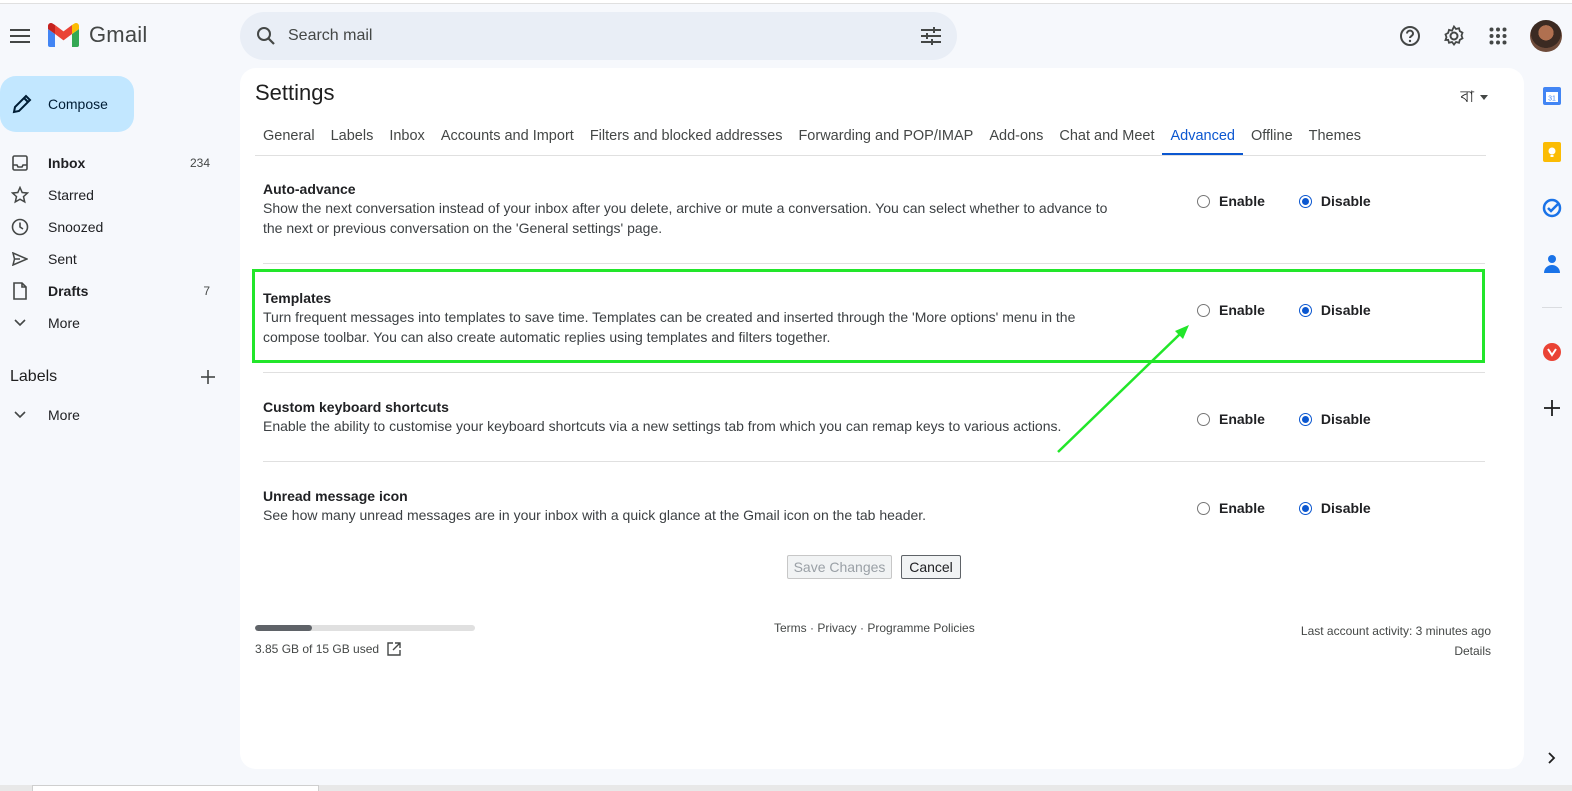 The image size is (1572, 791). What do you see at coordinates (115, 163) in the screenshot?
I see `sidebar-item-inbox: Inbox 234` at bounding box center [115, 163].